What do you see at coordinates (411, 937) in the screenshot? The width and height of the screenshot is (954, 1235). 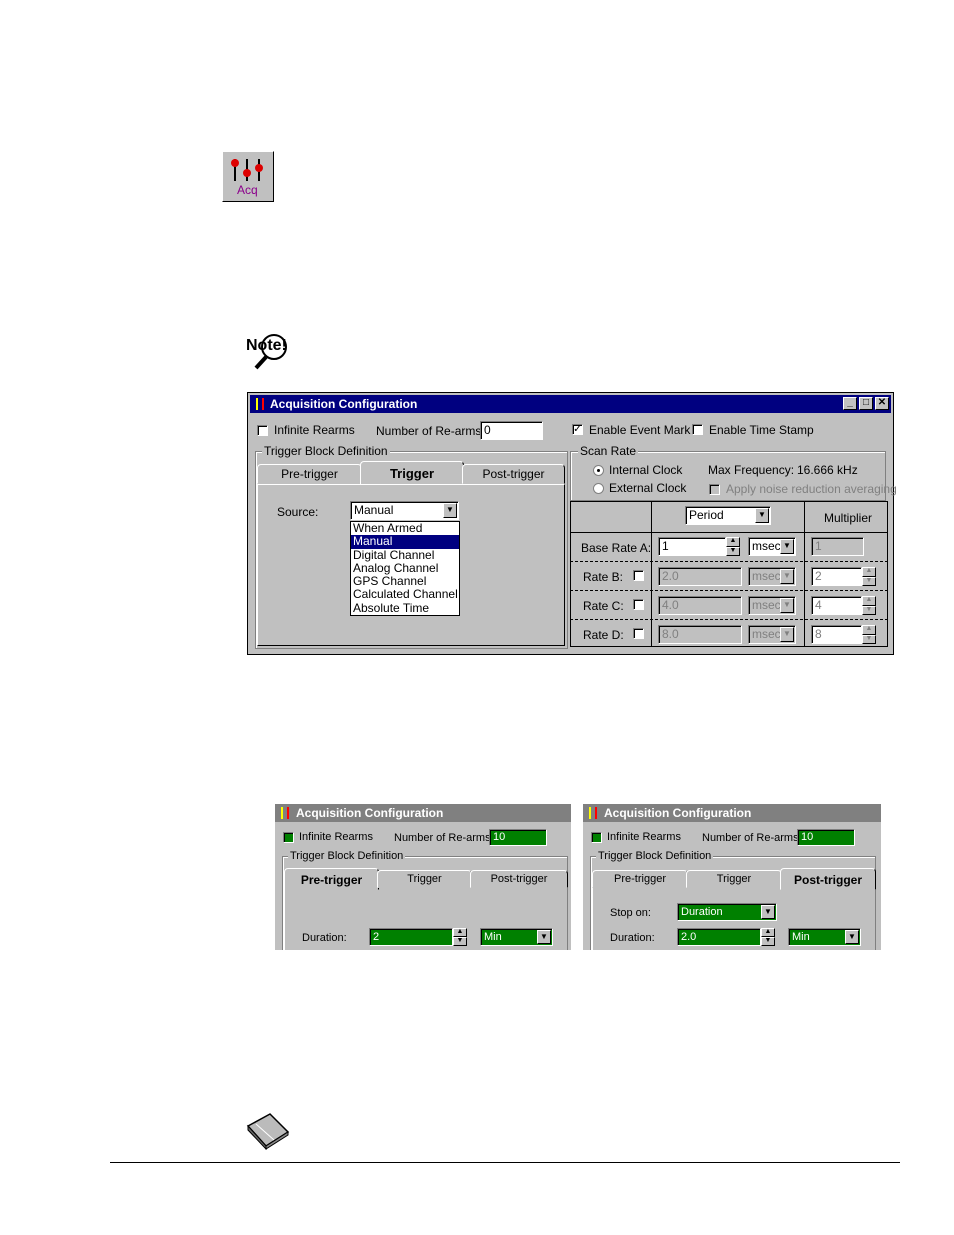 I see `duration-input: 2` at bounding box center [411, 937].